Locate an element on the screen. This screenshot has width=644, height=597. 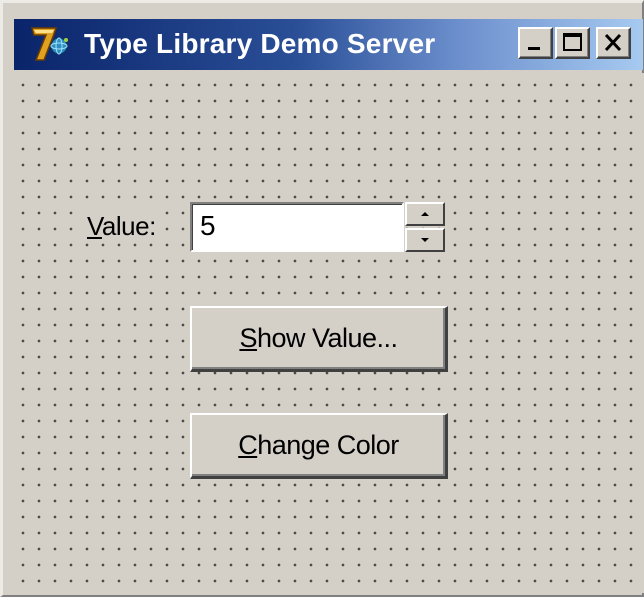
change-color-button: Change Color is located at coordinates (319, 446).